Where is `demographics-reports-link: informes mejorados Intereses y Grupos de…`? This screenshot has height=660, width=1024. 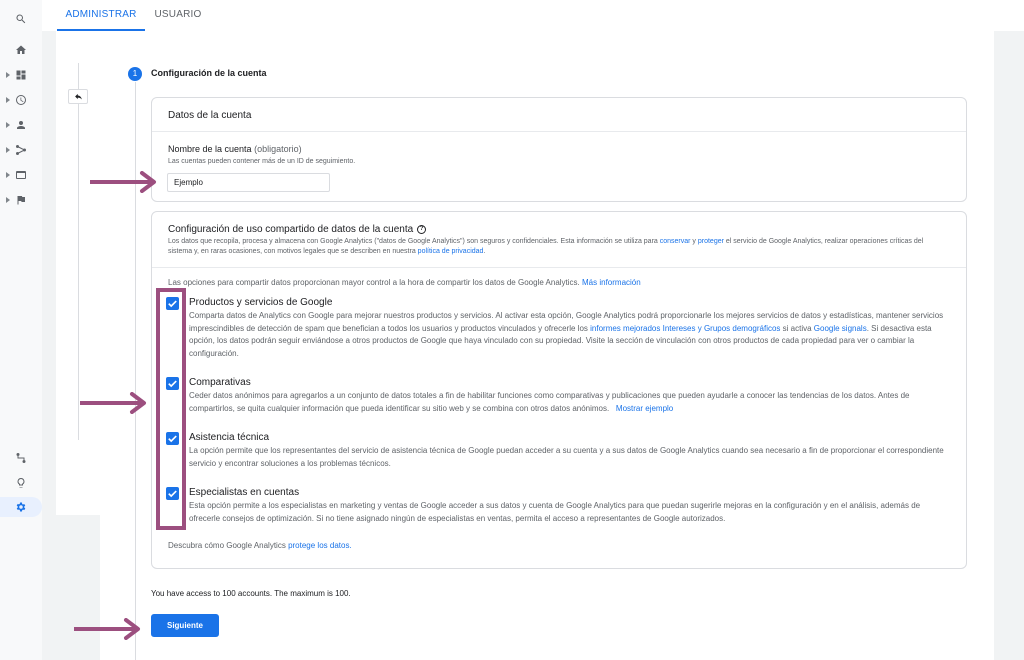
demographics-reports-link: informes mejorados Intereses y Grupos de… is located at coordinates (685, 328).